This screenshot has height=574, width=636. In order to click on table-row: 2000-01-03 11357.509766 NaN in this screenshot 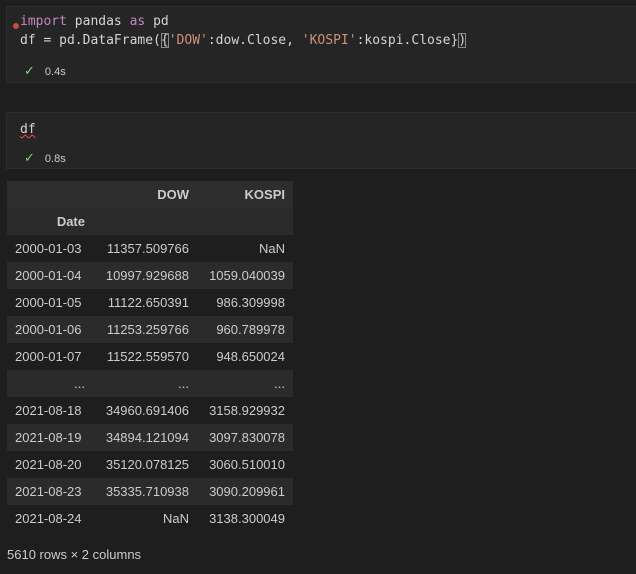, I will do `click(150, 248)`.